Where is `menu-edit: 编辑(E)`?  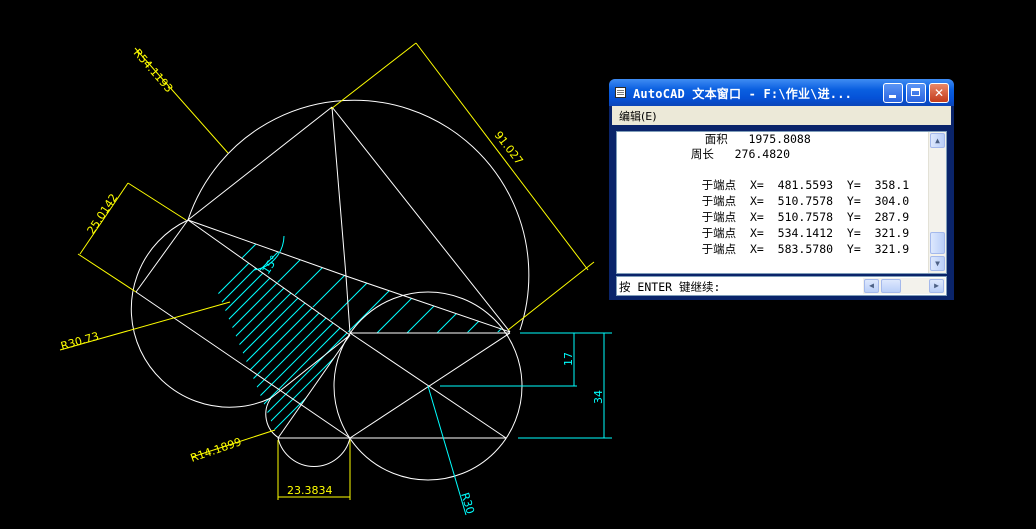
menu-edit: 编辑(E) is located at coordinates (638, 116).